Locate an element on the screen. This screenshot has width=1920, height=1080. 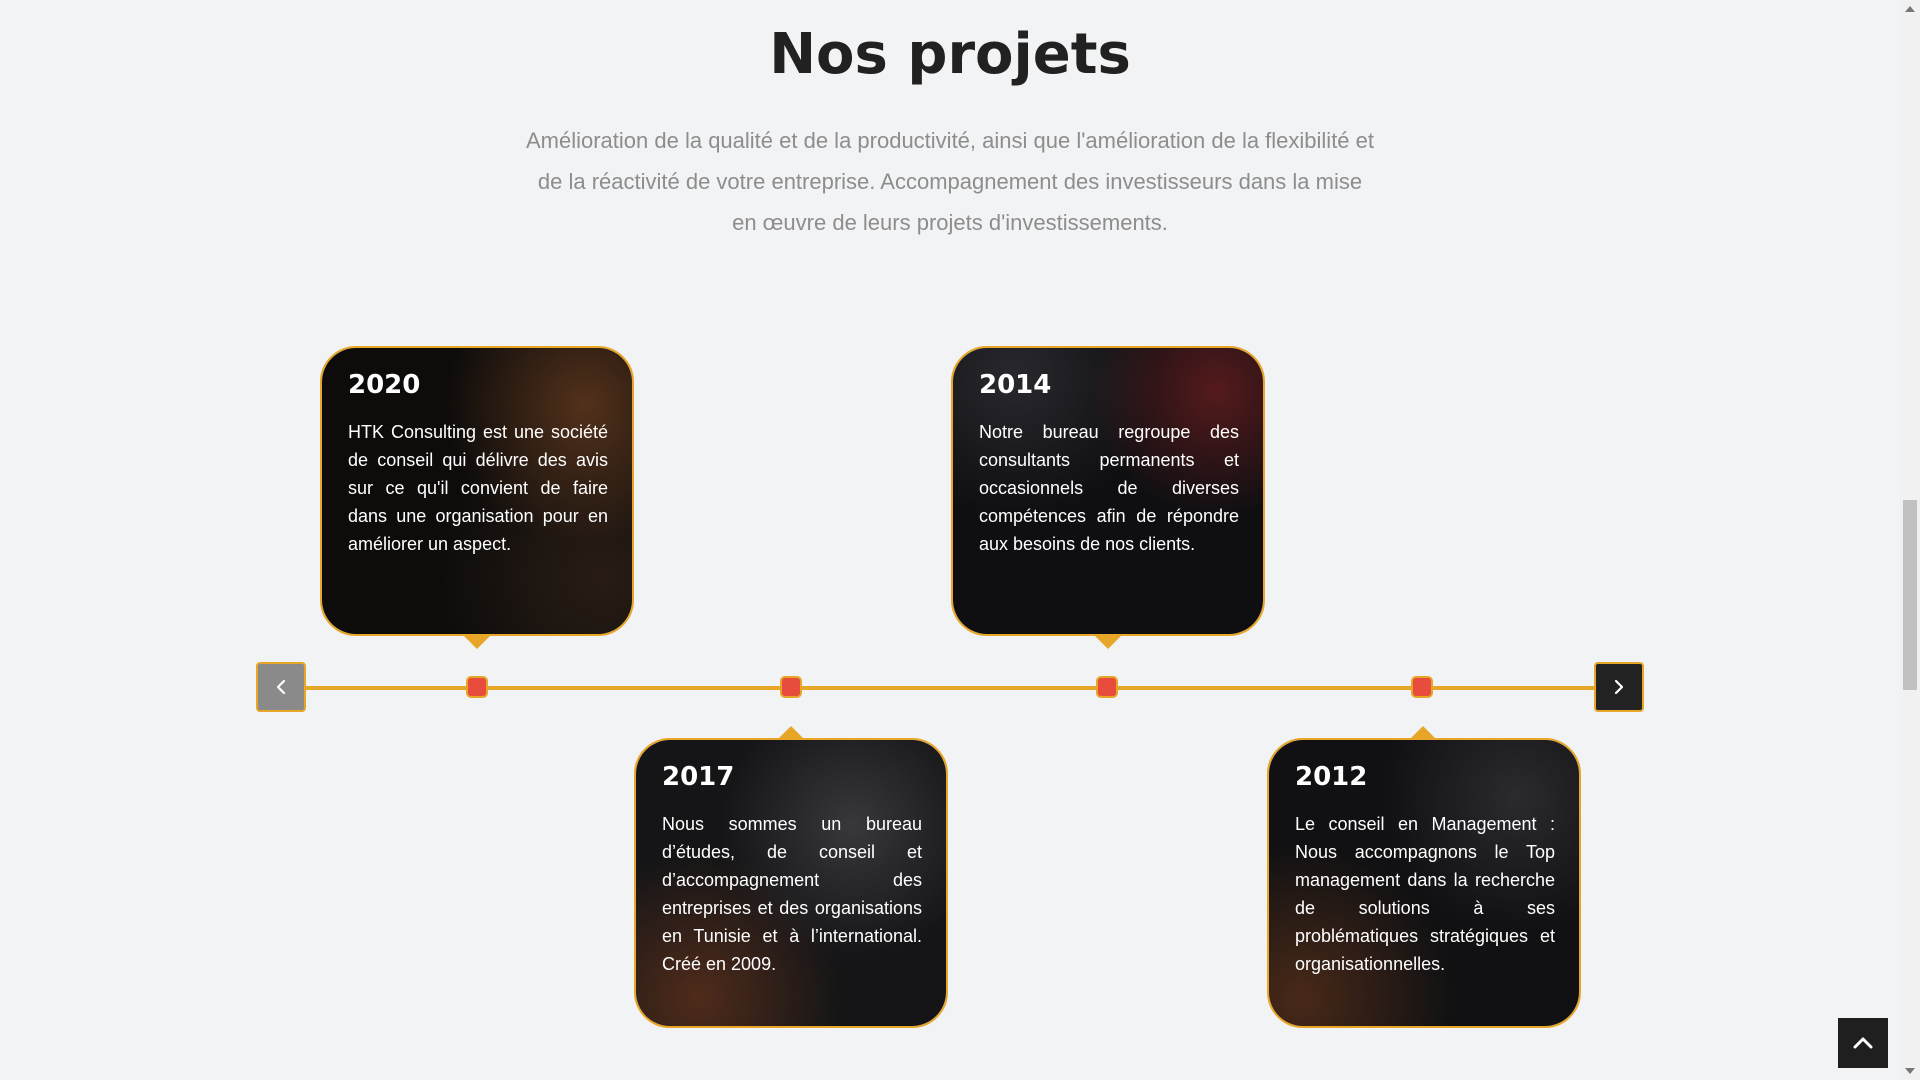
chevron-left-icon is located at coordinates (281, 687).